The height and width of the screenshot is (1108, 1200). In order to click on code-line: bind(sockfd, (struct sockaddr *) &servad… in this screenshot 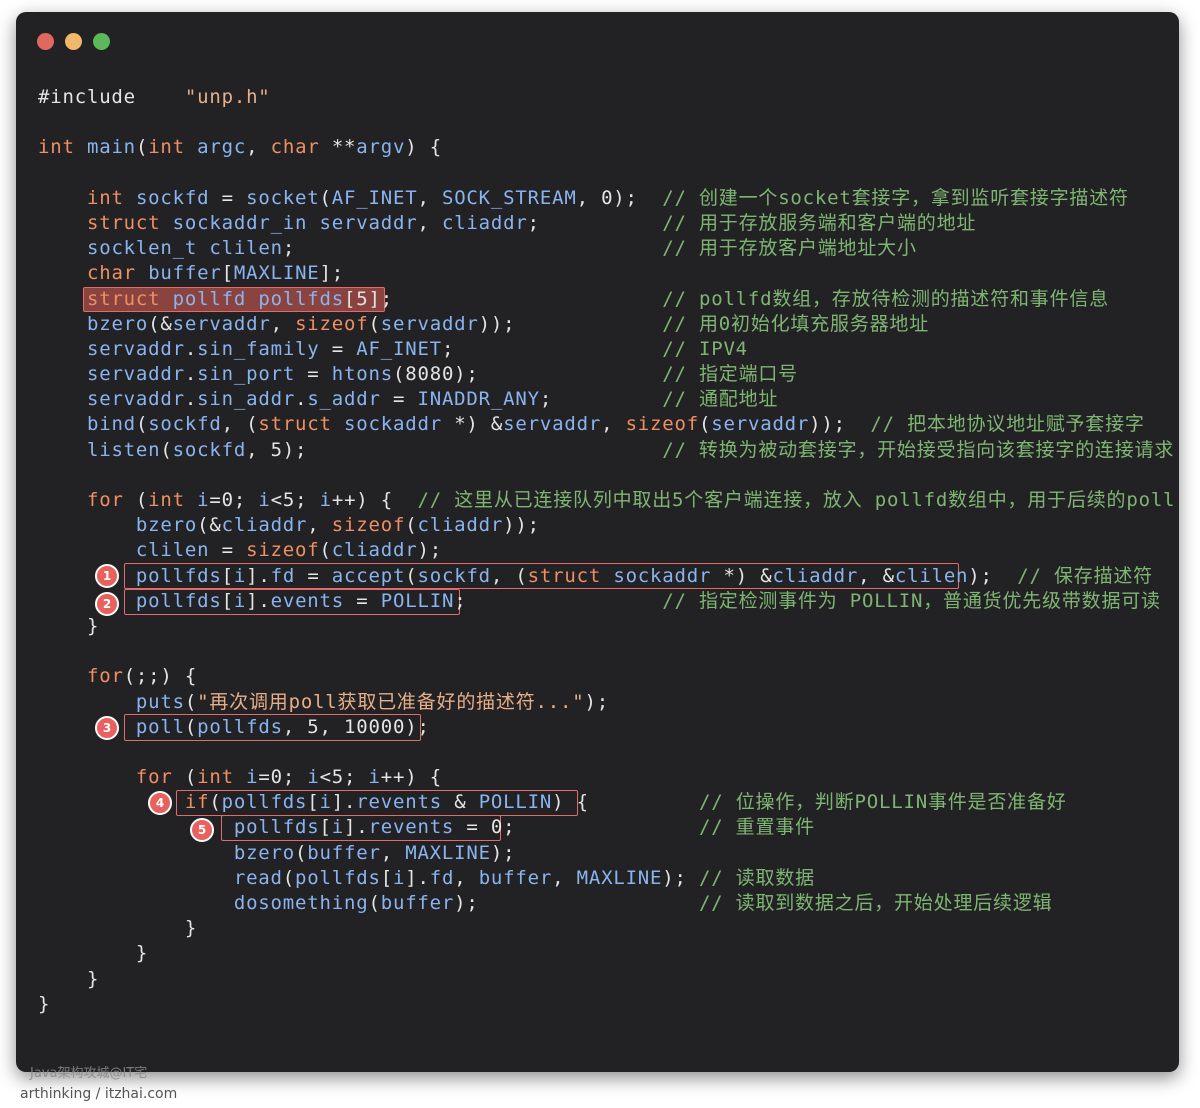, I will do `click(615, 424)`.